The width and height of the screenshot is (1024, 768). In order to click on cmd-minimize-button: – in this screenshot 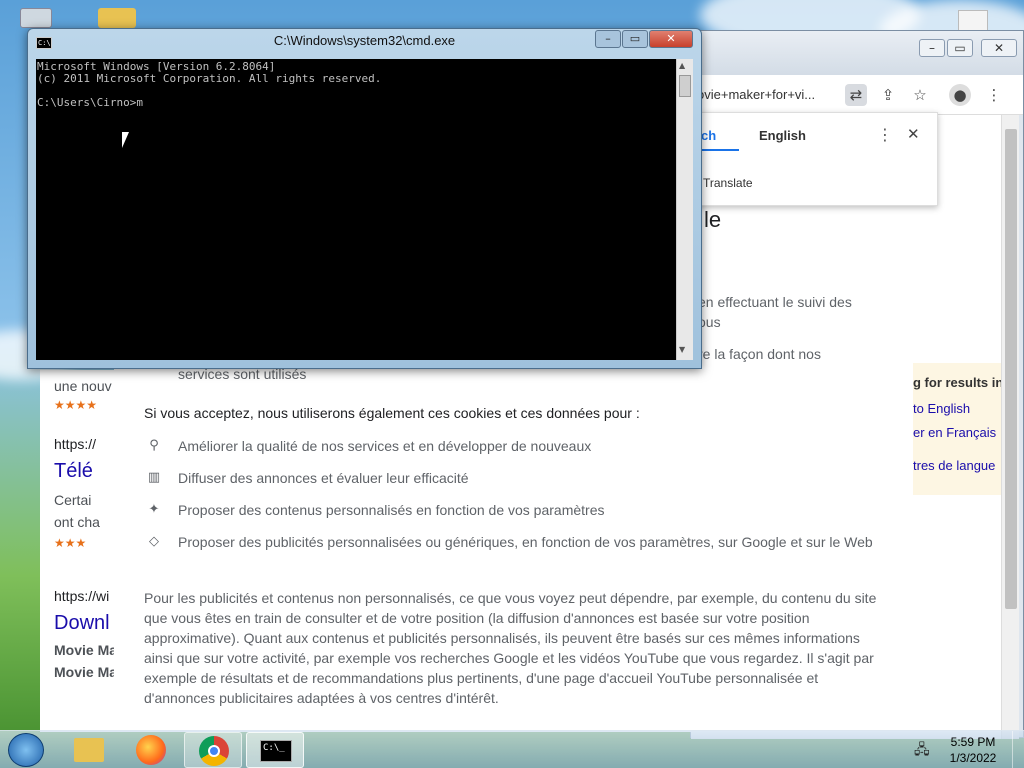, I will do `click(608, 39)`.